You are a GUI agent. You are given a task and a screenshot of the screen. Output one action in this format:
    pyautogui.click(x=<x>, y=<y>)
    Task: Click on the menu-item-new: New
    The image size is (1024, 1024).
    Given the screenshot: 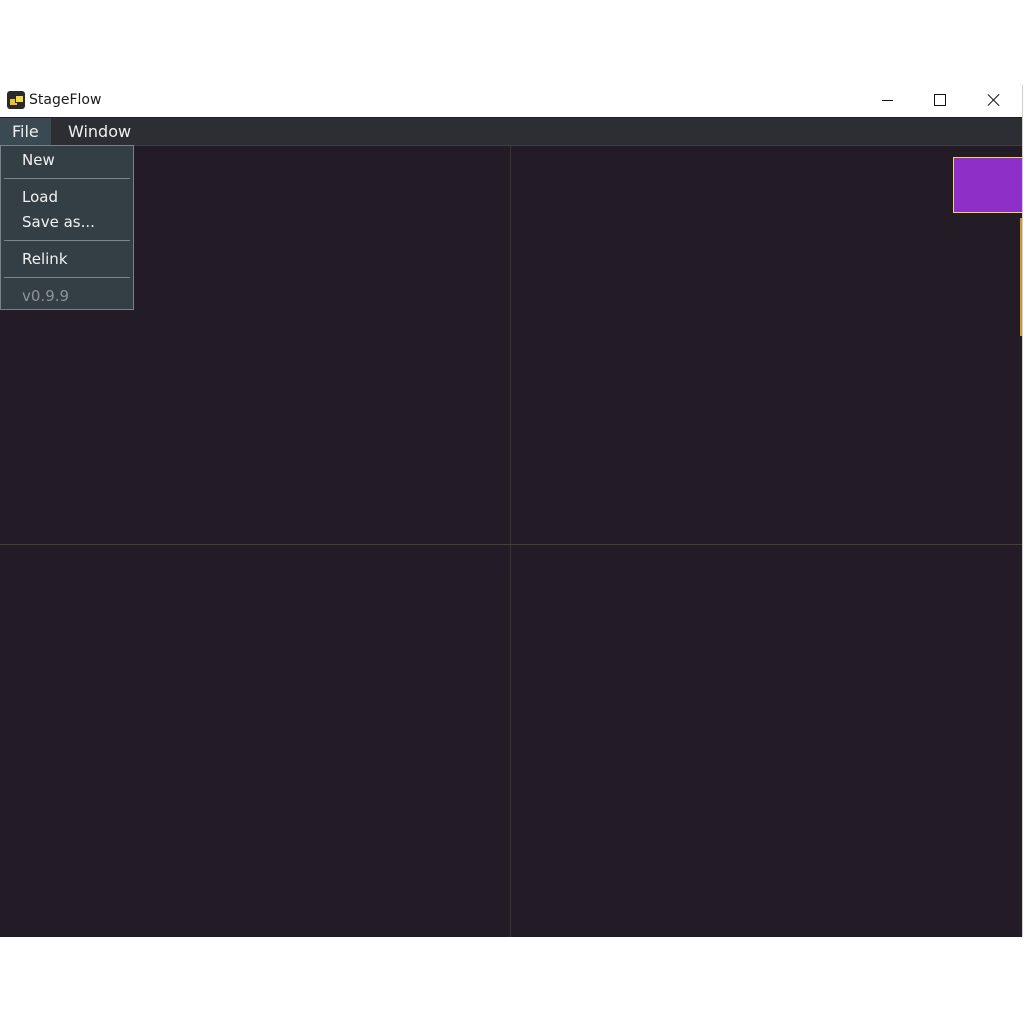 What is the action you would take?
    pyautogui.click(x=38, y=160)
    